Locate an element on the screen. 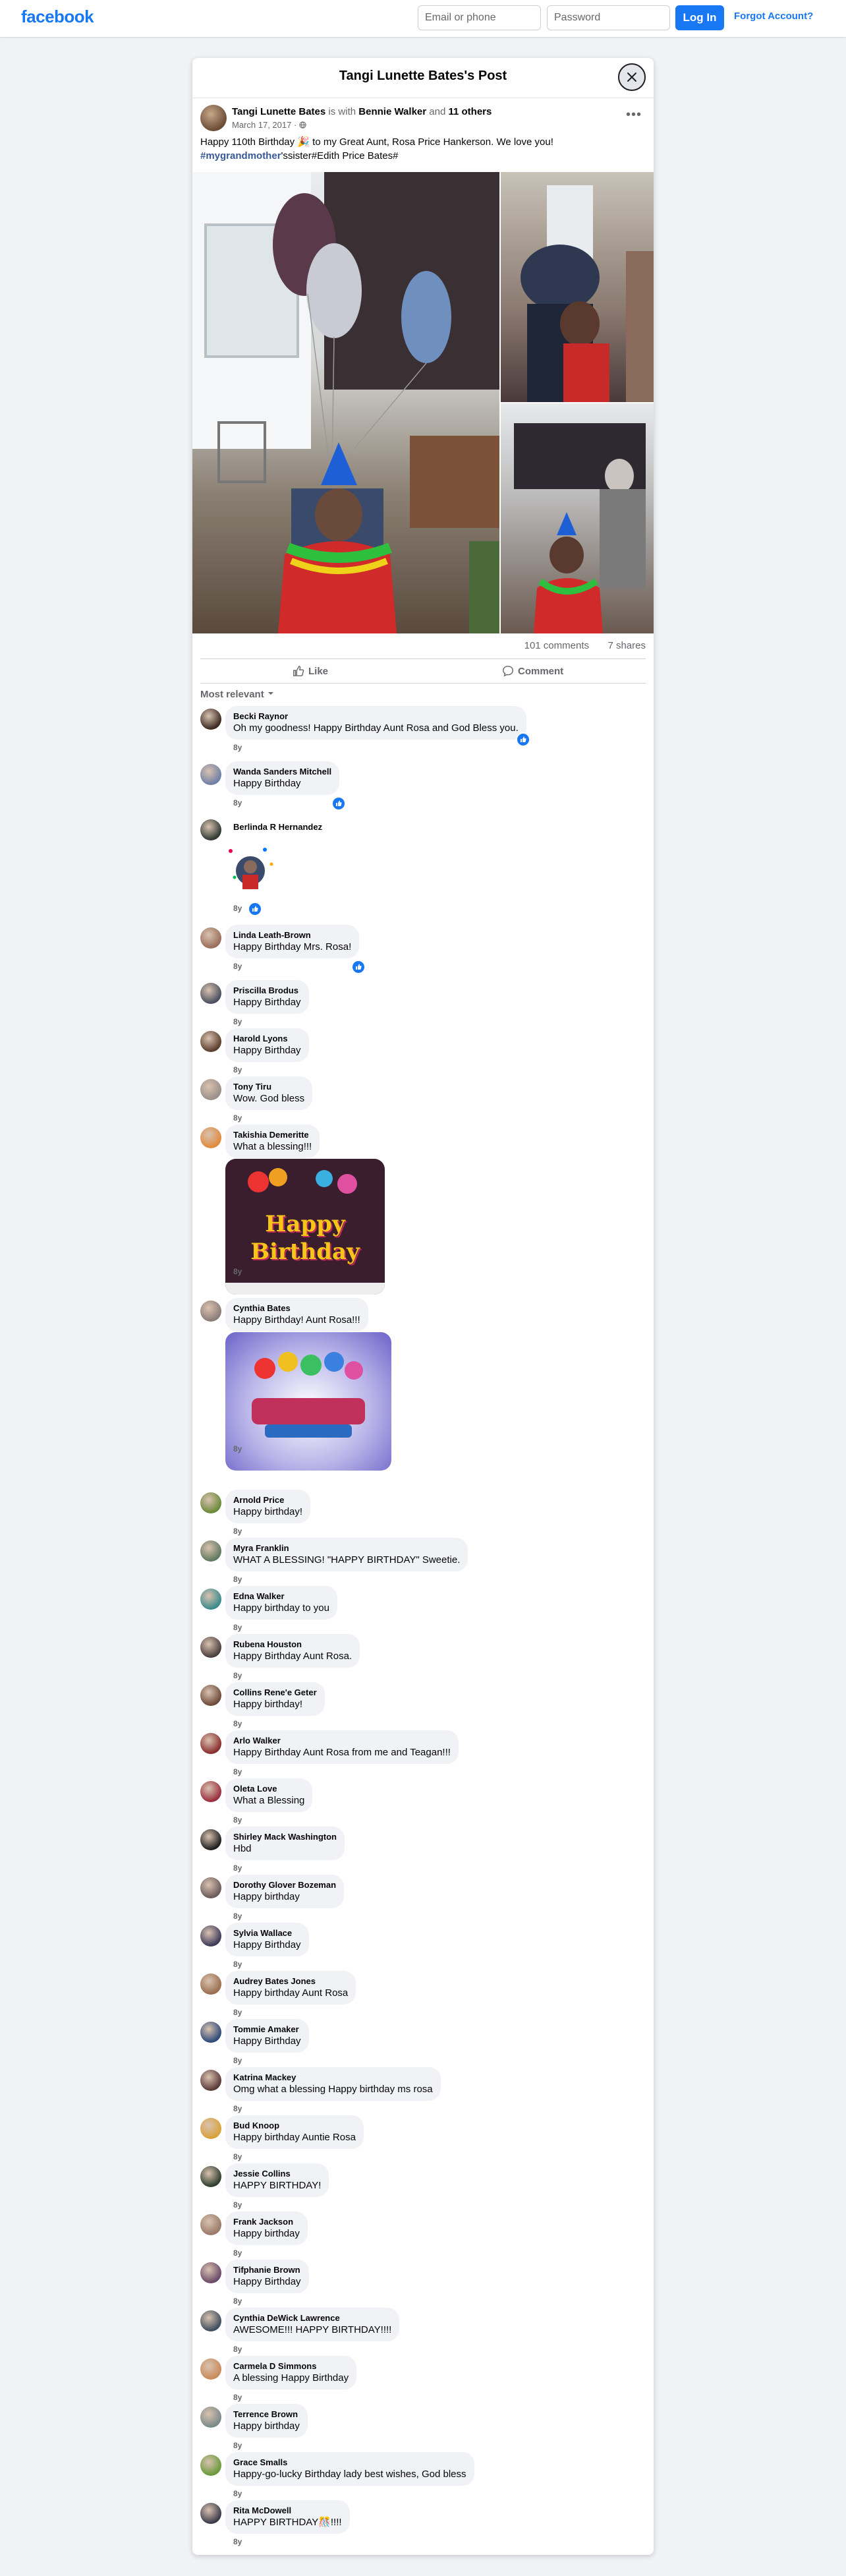 The height and width of the screenshot is (2576, 846). commenter-name: Cynthia DeWick Lawrence is located at coordinates (312, 2318).